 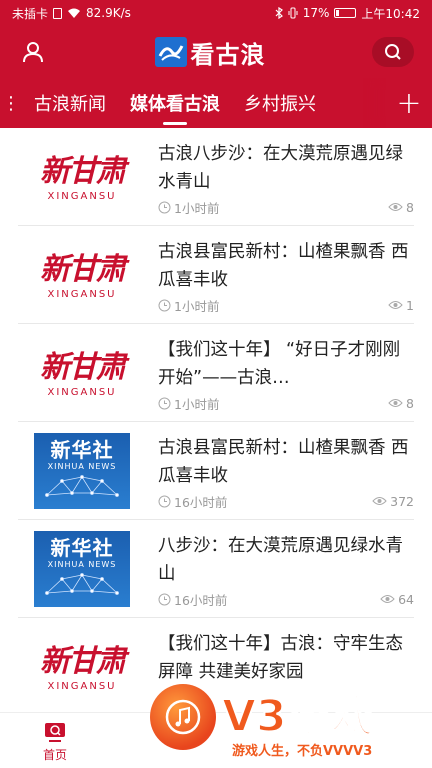 I want to click on search-icon, so click(x=393, y=52).